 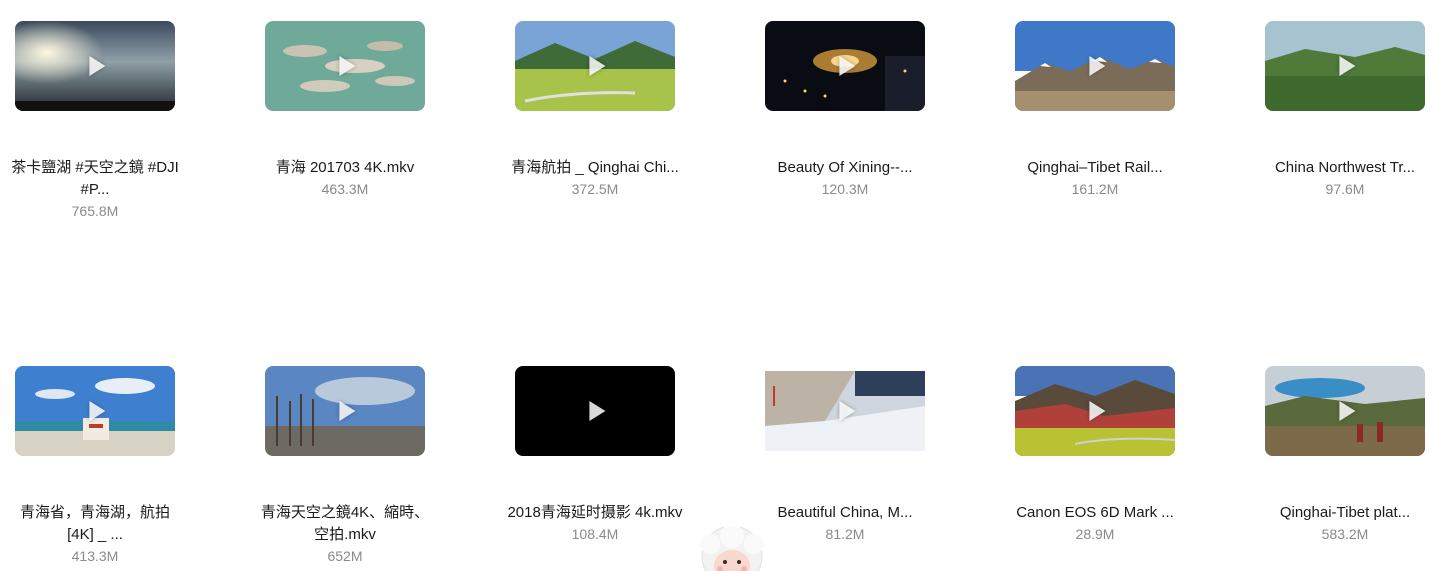 What do you see at coordinates (95, 465) in the screenshot?
I see `video-card: 青海省，青海湖，航拍 [4K] _ ... 413.3M` at bounding box center [95, 465].